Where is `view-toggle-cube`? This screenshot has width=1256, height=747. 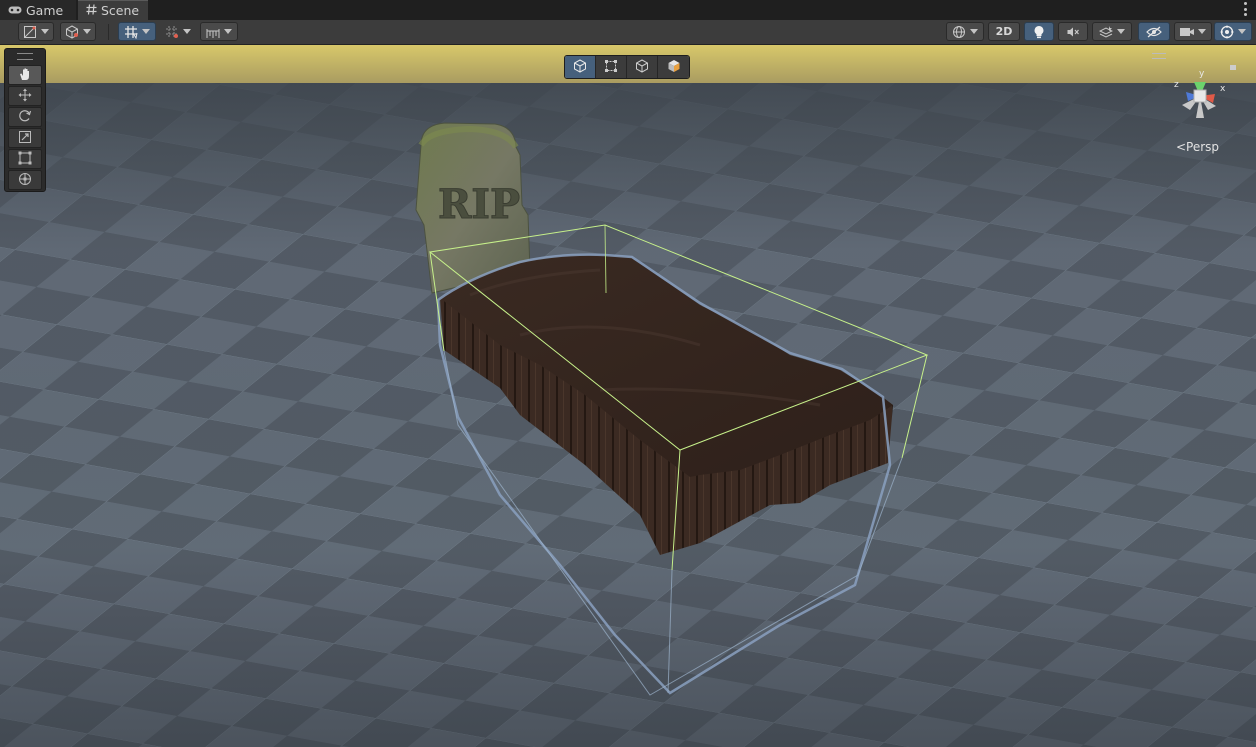
view-toggle-cube is located at coordinates (642, 67).